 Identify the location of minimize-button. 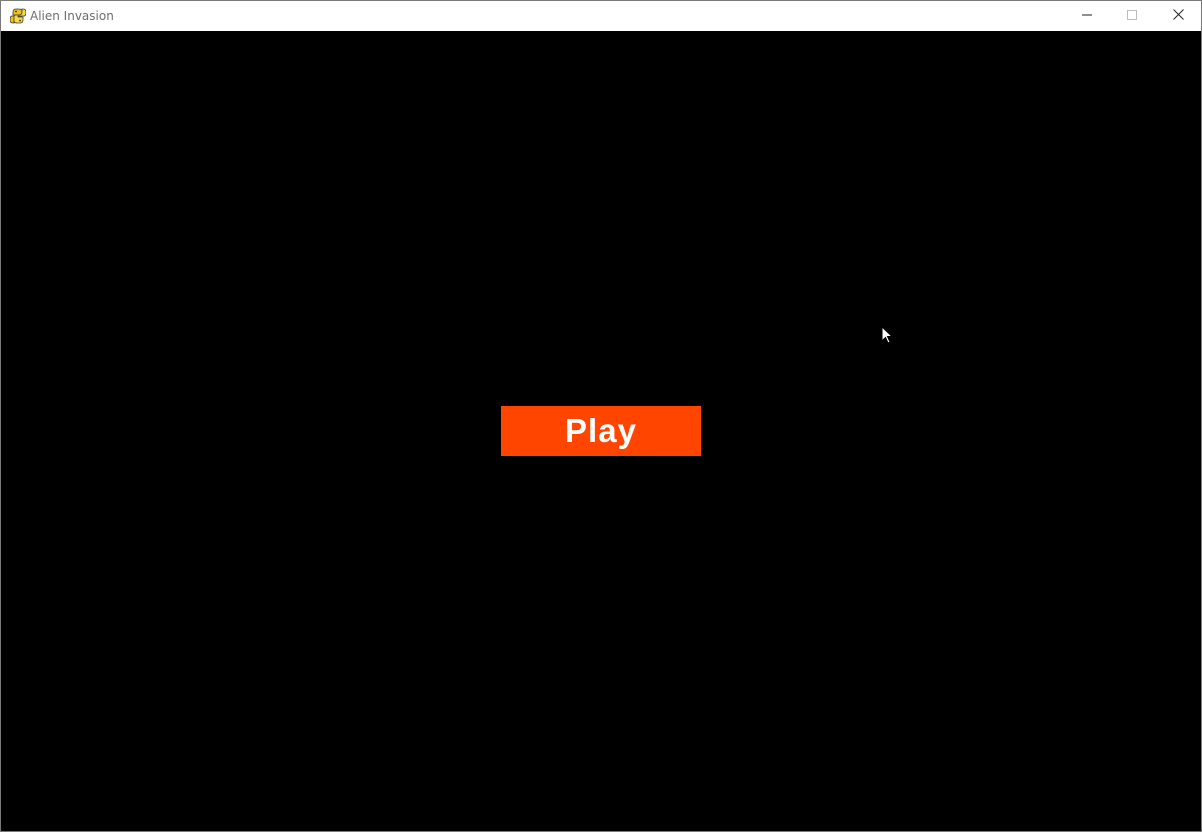
(1087, 16).